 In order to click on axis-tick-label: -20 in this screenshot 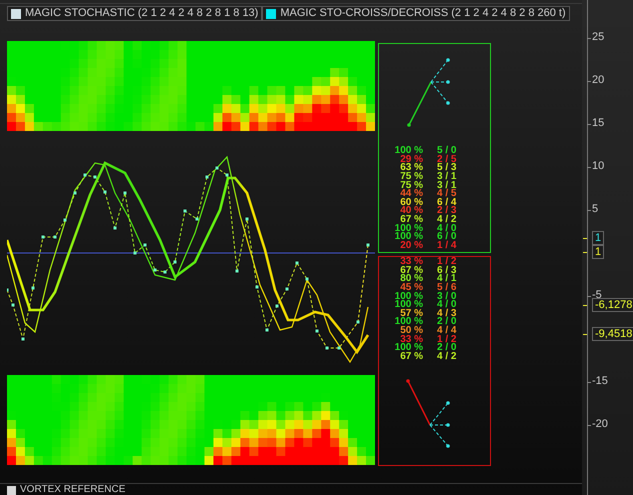, I will do `click(600, 424)`.